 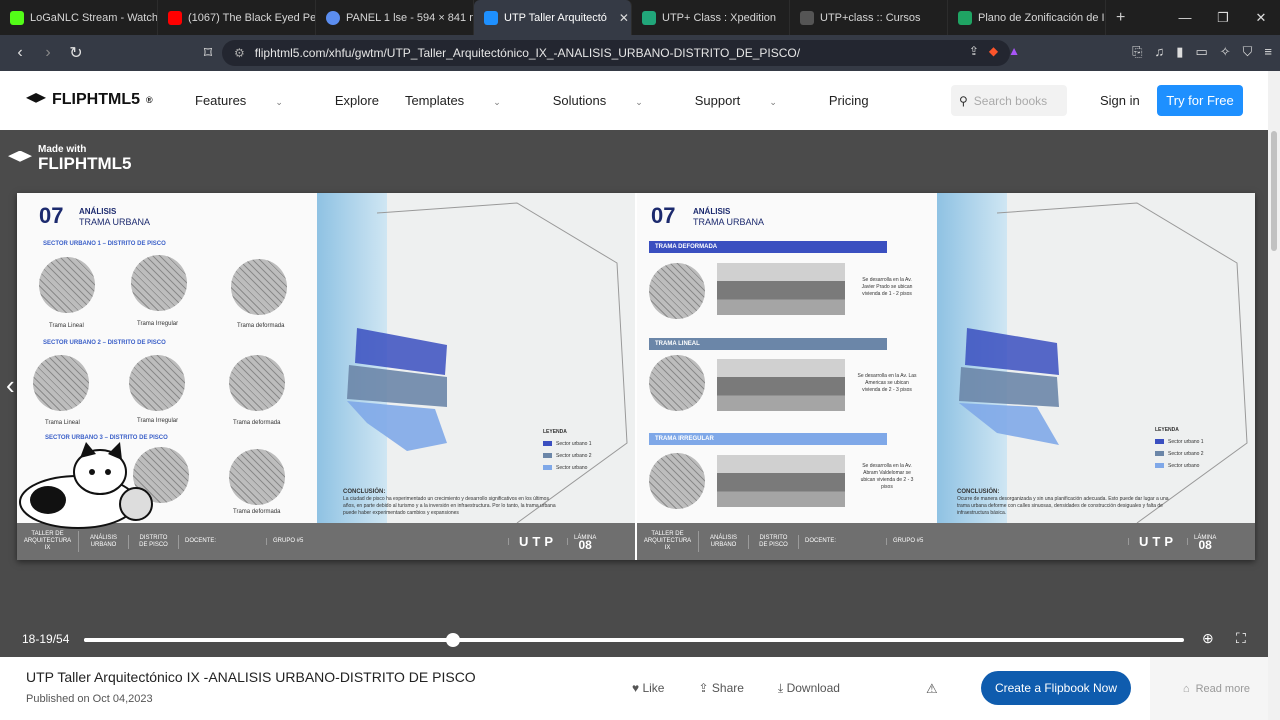 What do you see at coordinates (70, 158) in the screenshot?
I see `made-with-badge: Made with FLIPHTML5` at bounding box center [70, 158].